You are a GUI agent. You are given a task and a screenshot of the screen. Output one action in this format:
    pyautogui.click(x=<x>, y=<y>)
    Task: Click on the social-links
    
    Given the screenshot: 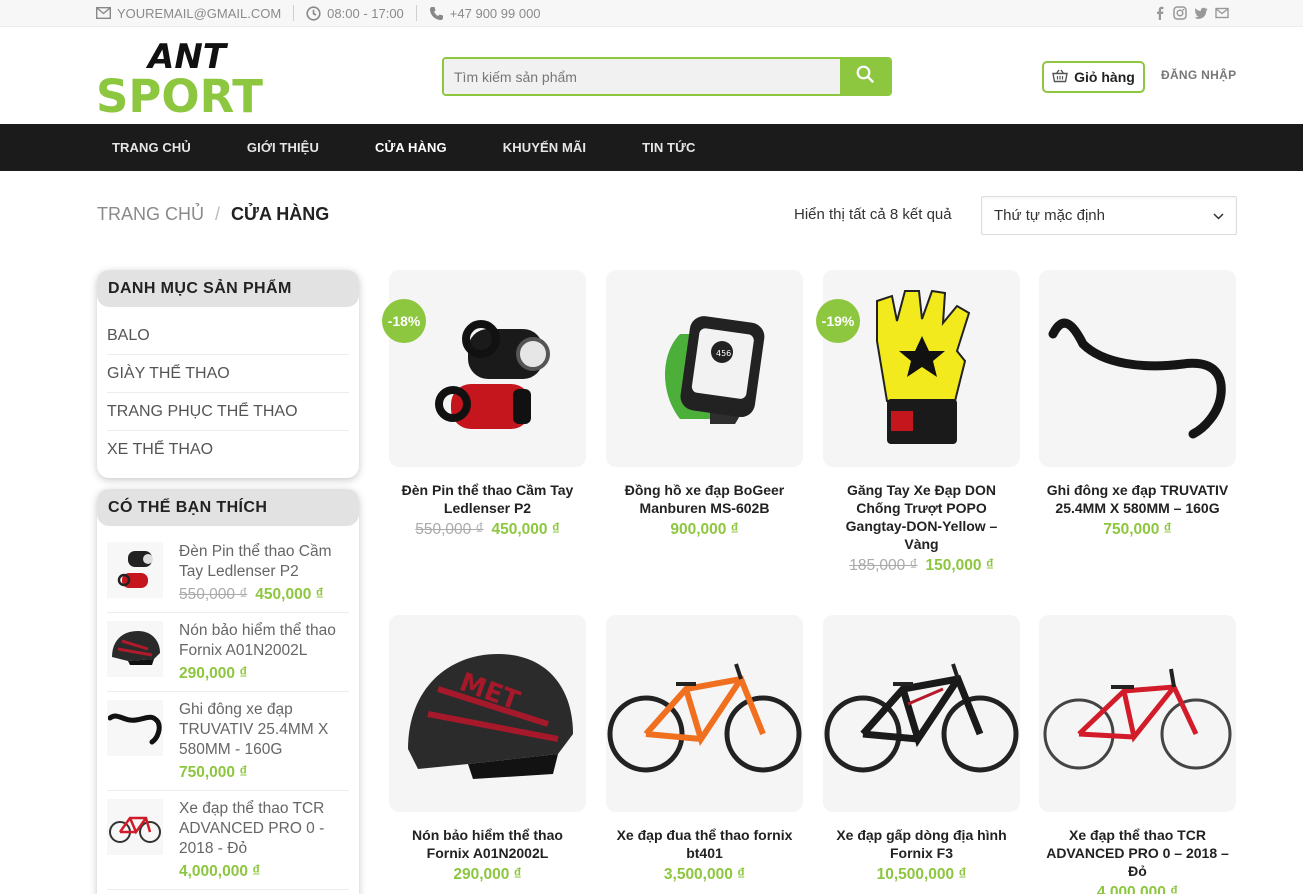 What is the action you would take?
    pyautogui.click(x=1191, y=13)
    